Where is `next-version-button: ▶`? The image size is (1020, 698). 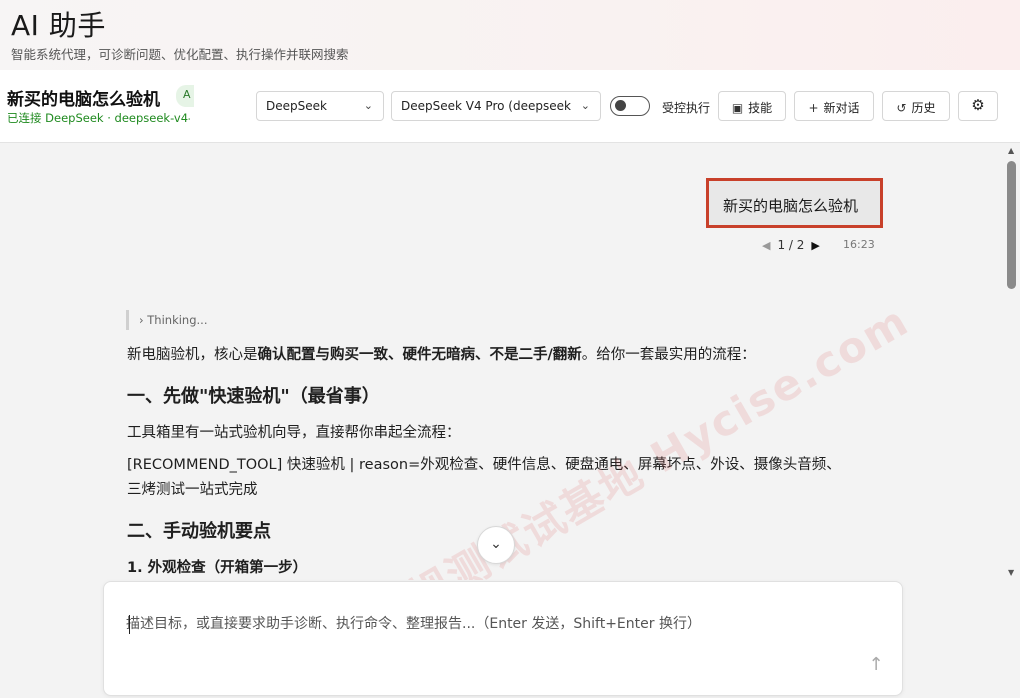 next-version-button: ▶ is located at coordinates (815, 245).